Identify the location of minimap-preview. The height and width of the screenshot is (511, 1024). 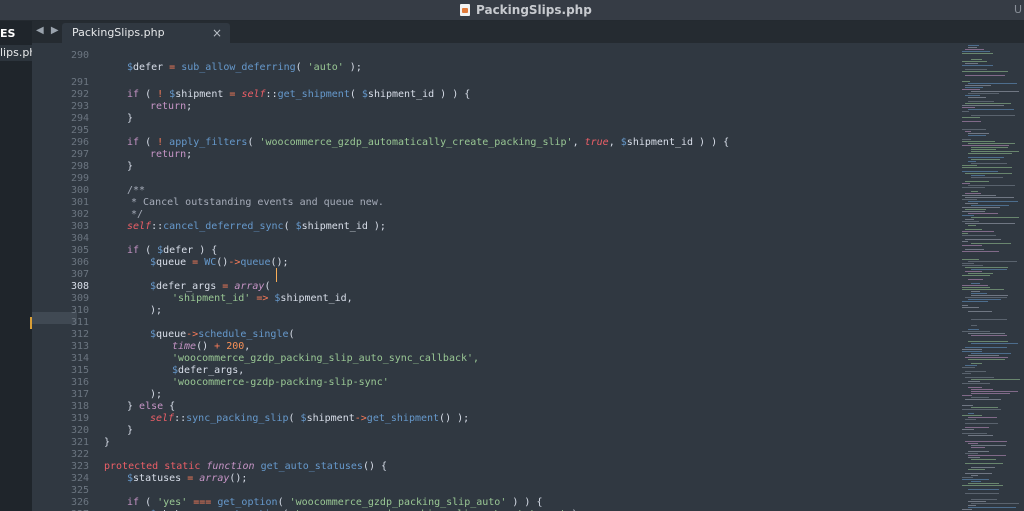
(991, 277).